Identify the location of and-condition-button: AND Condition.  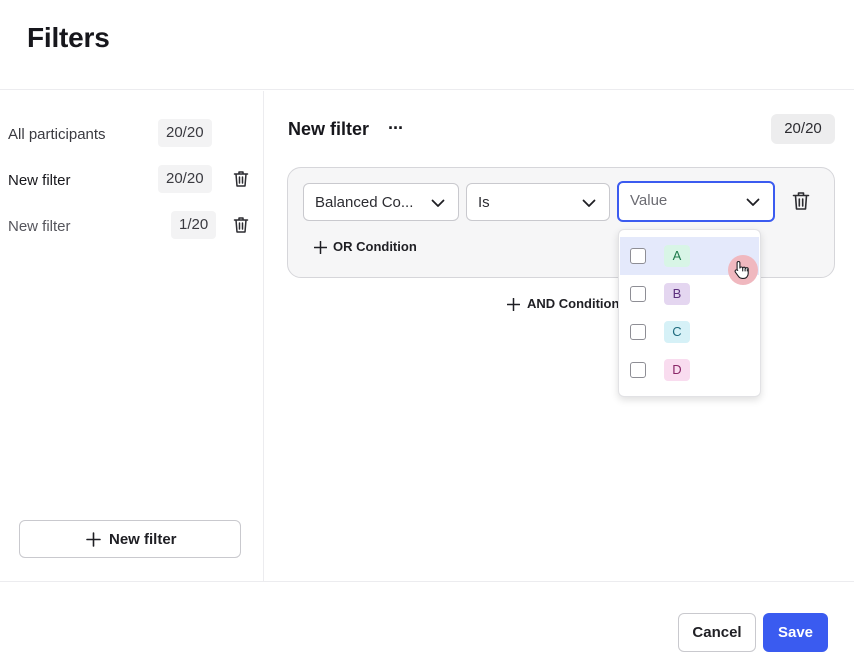
(563, 306).